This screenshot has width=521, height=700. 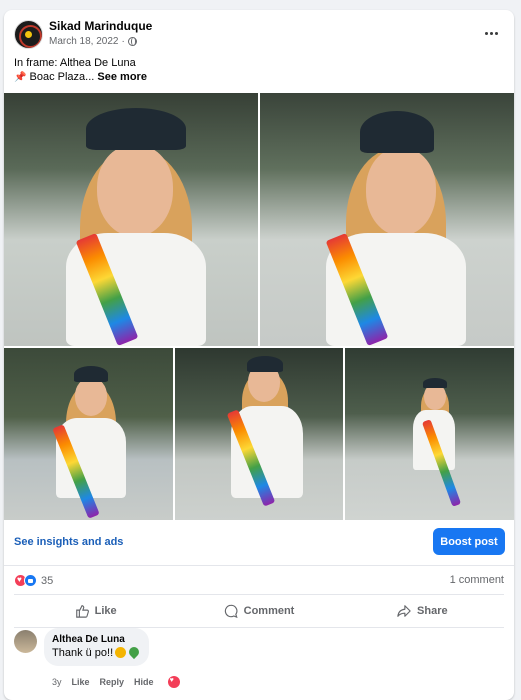 I want to click on page-avatar, so click(x=28, y=34).